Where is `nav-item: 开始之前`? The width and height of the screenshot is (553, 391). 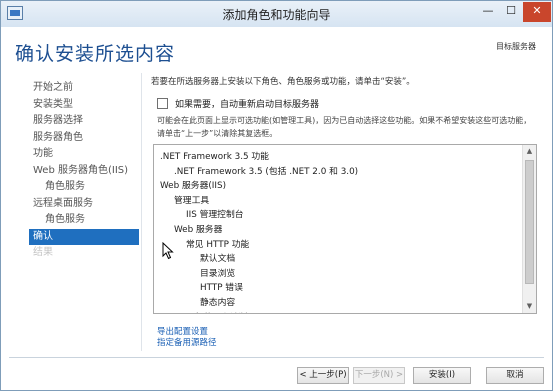 nav-item: 开始之前 is located at coordinates (84, 88).